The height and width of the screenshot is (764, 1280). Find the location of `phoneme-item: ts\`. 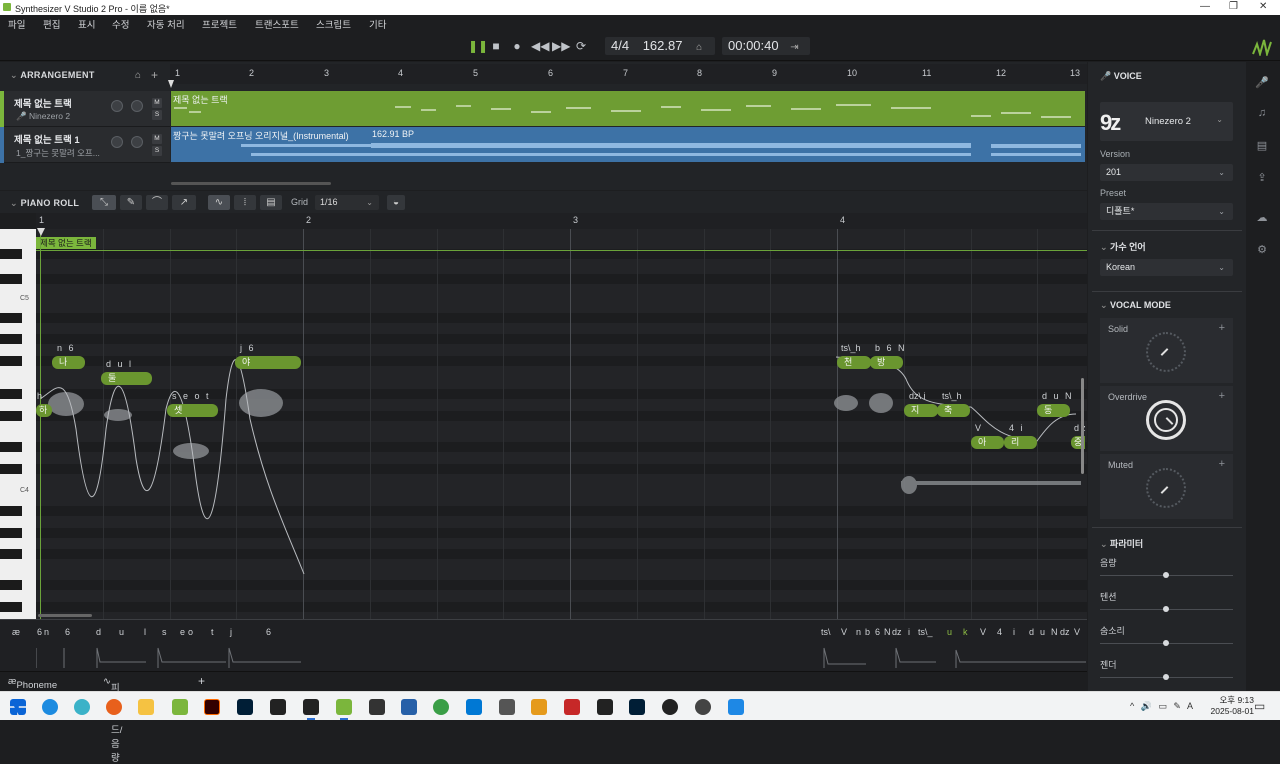

phoneme-item: ts\ is located at coordinates (826, 632).